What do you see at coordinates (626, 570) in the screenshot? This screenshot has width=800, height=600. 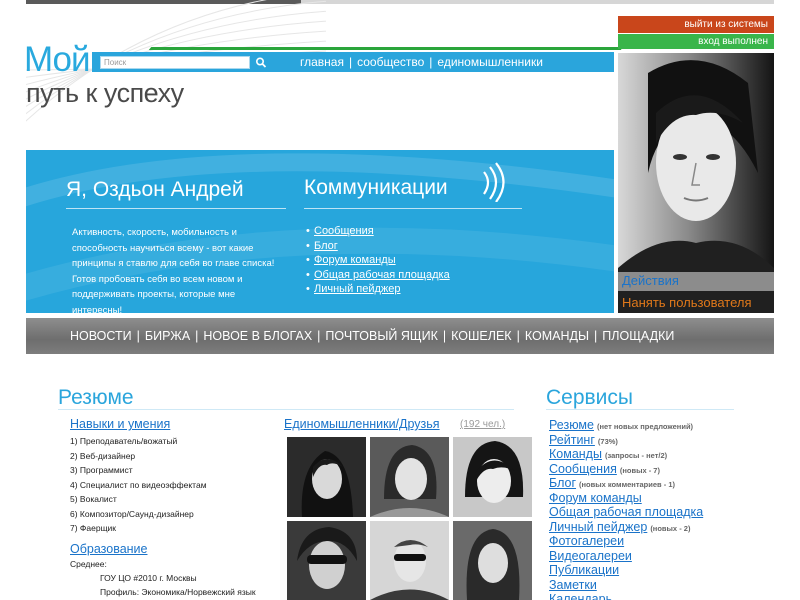 I see `list-item: Публикации` at bounding box center [626, 570].